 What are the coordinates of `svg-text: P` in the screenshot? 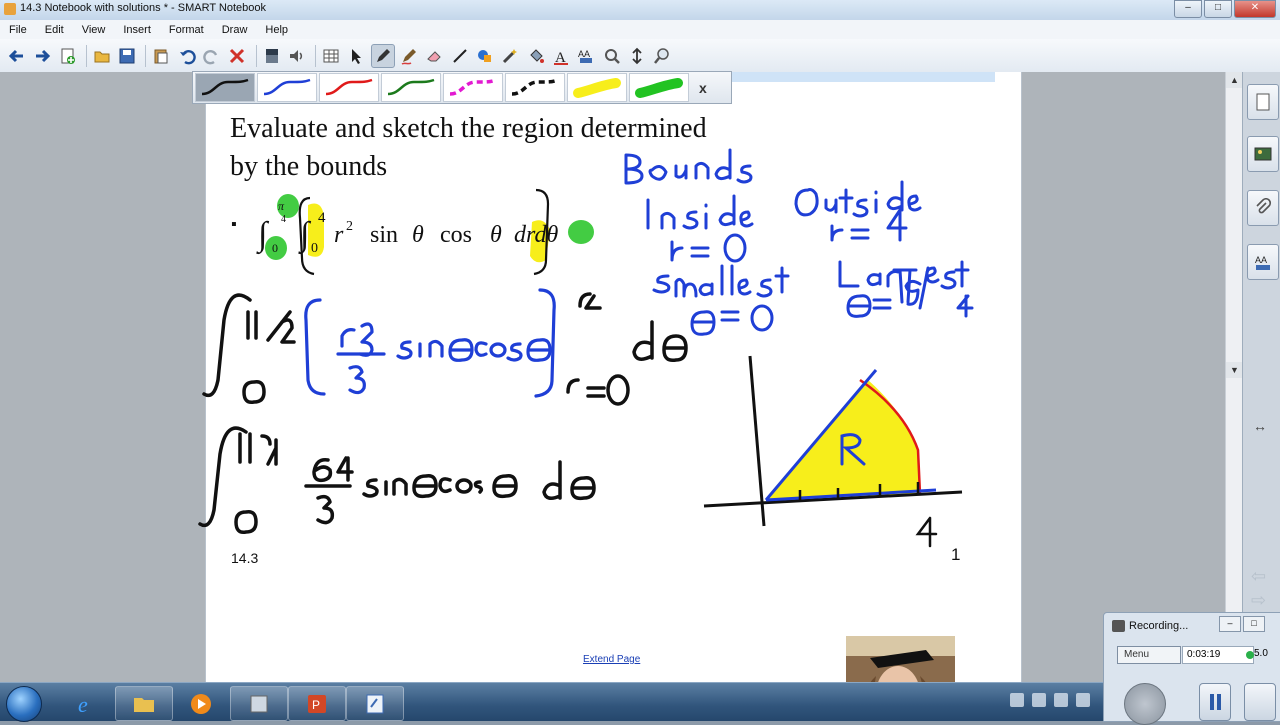 It's located at (316, 705).